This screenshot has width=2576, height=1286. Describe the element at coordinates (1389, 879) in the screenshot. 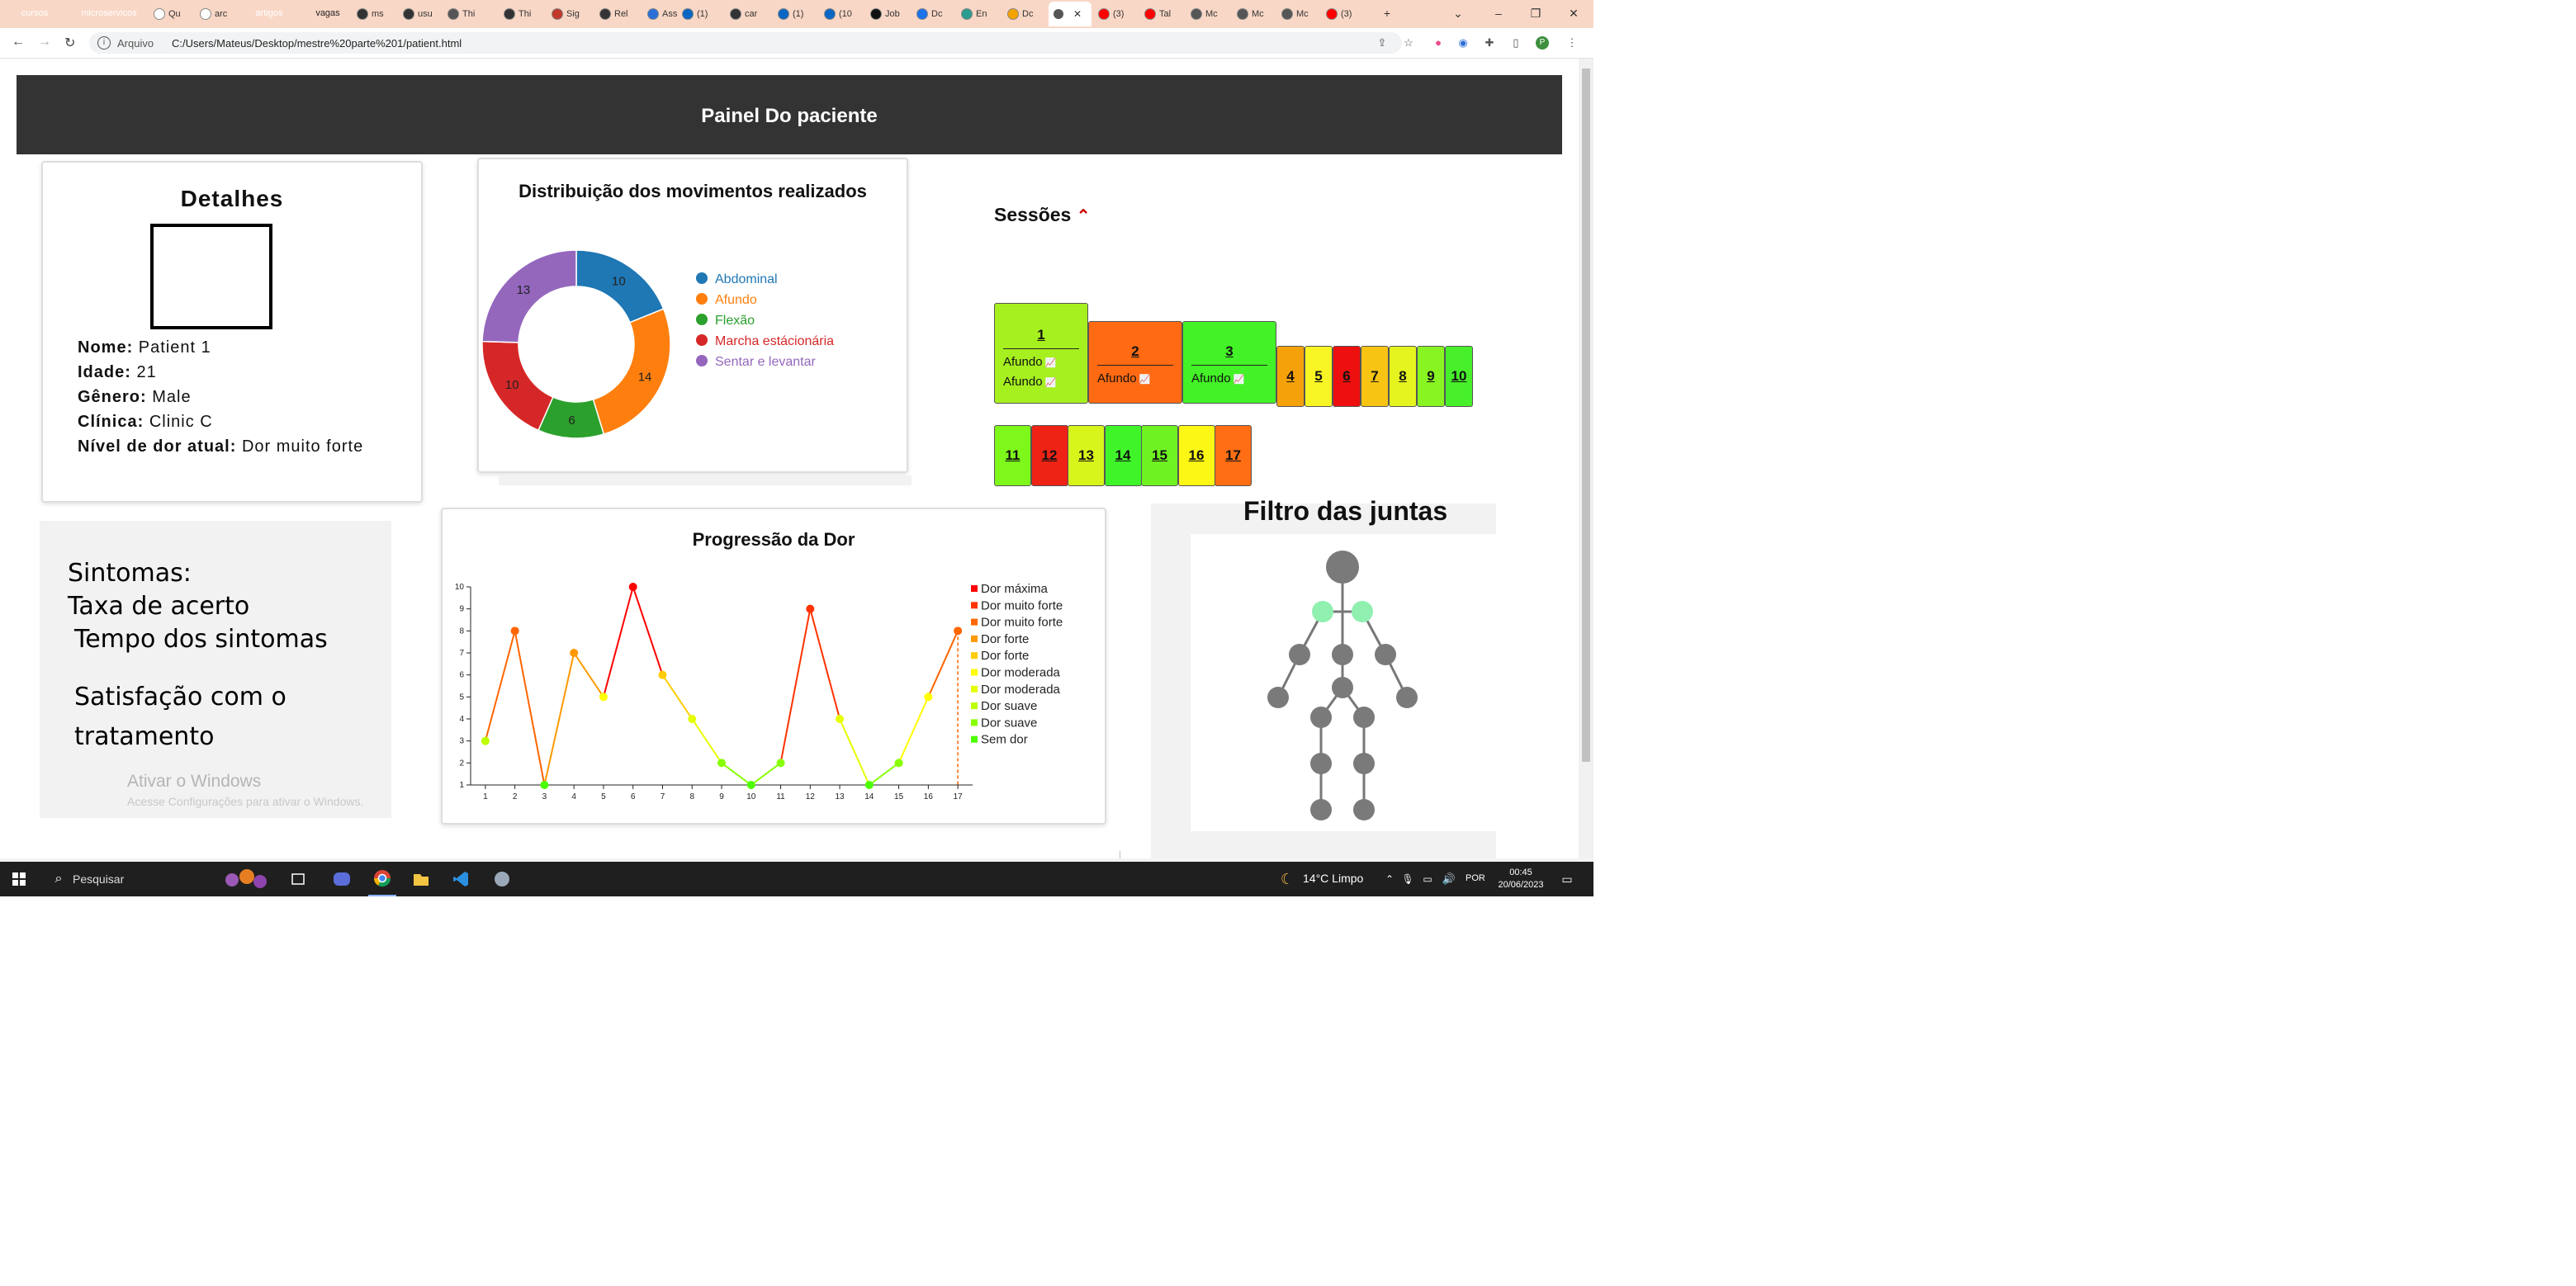

I see `tray-expand-icon: ⌃` at that location.